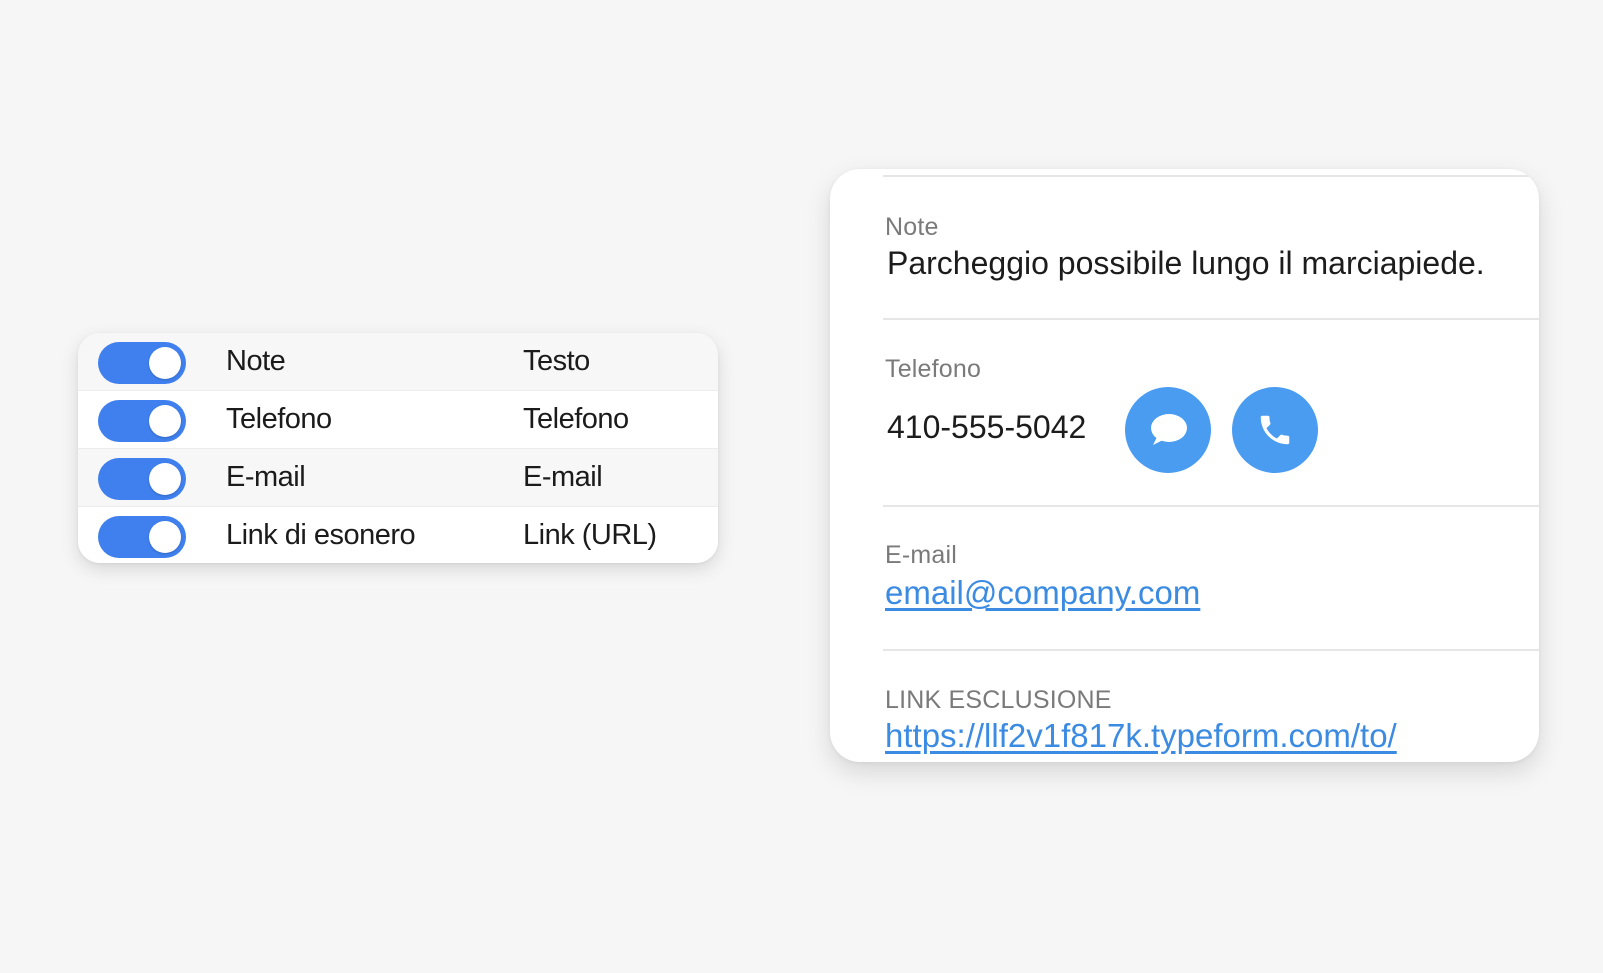  Describe the element at coordinates (921, 555) in the screenshot. I see `email-label: E-mail` at that location.